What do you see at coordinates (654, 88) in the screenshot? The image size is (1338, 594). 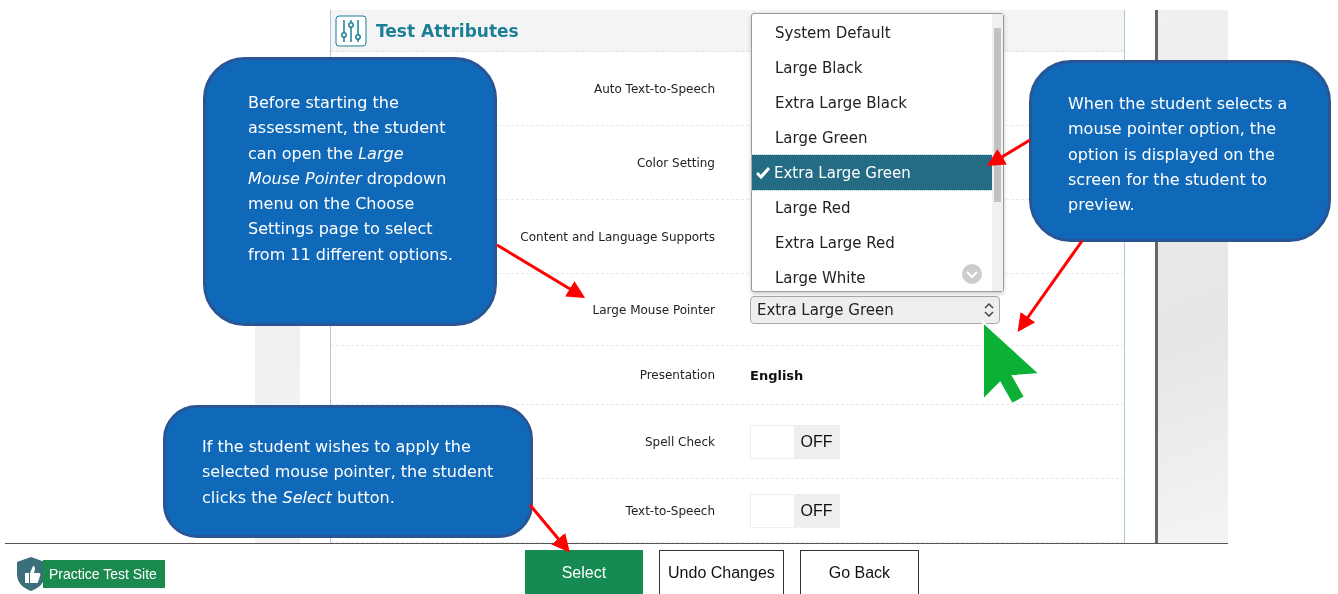 I see `setting-label: Auto Text-to-Speech` at bounding box center [654, 88].